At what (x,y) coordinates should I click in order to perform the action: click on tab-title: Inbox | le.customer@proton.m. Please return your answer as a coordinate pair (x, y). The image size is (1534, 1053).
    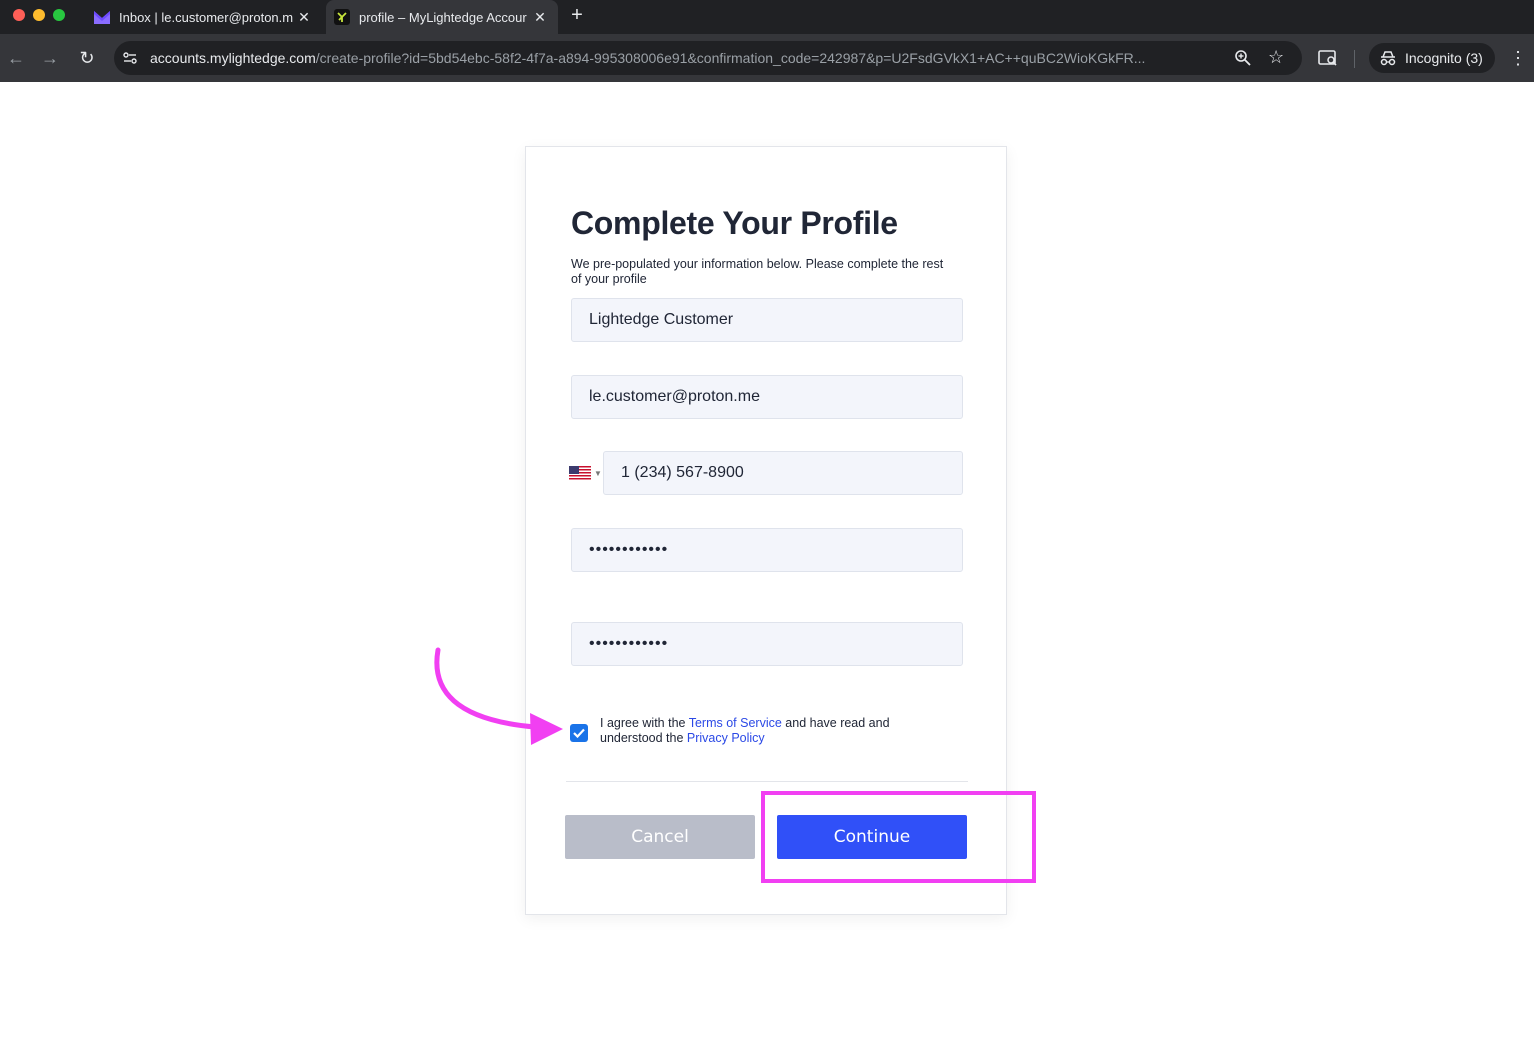
    Looking at the image, I should click on (206, 17).